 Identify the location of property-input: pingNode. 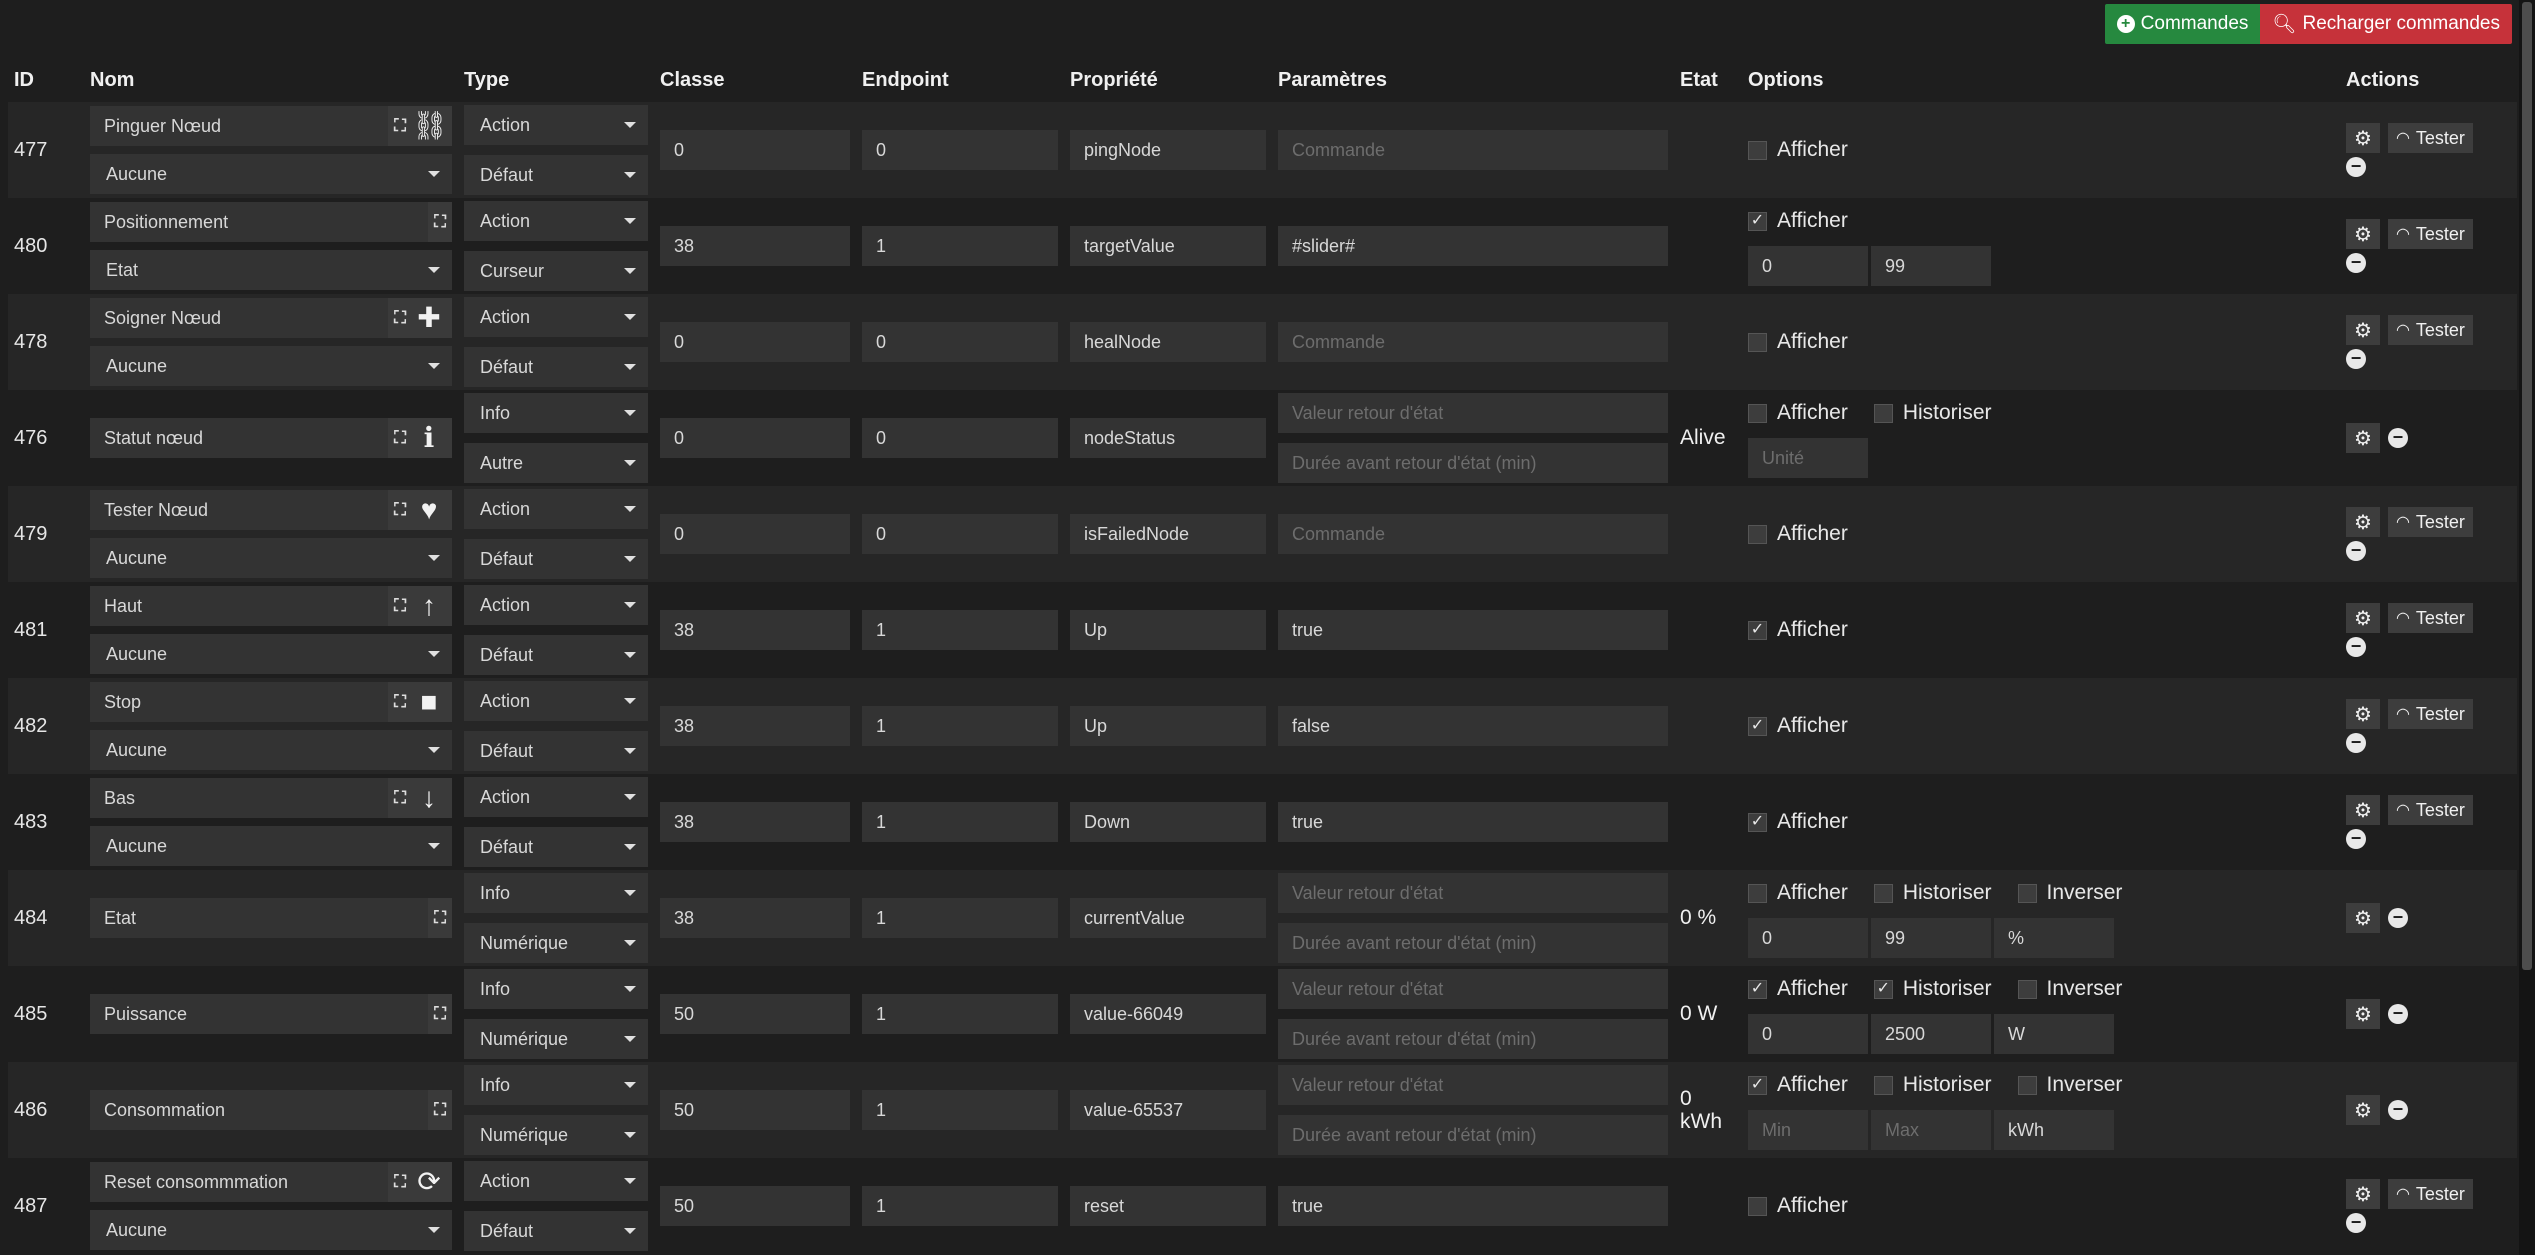
(1168, 150).